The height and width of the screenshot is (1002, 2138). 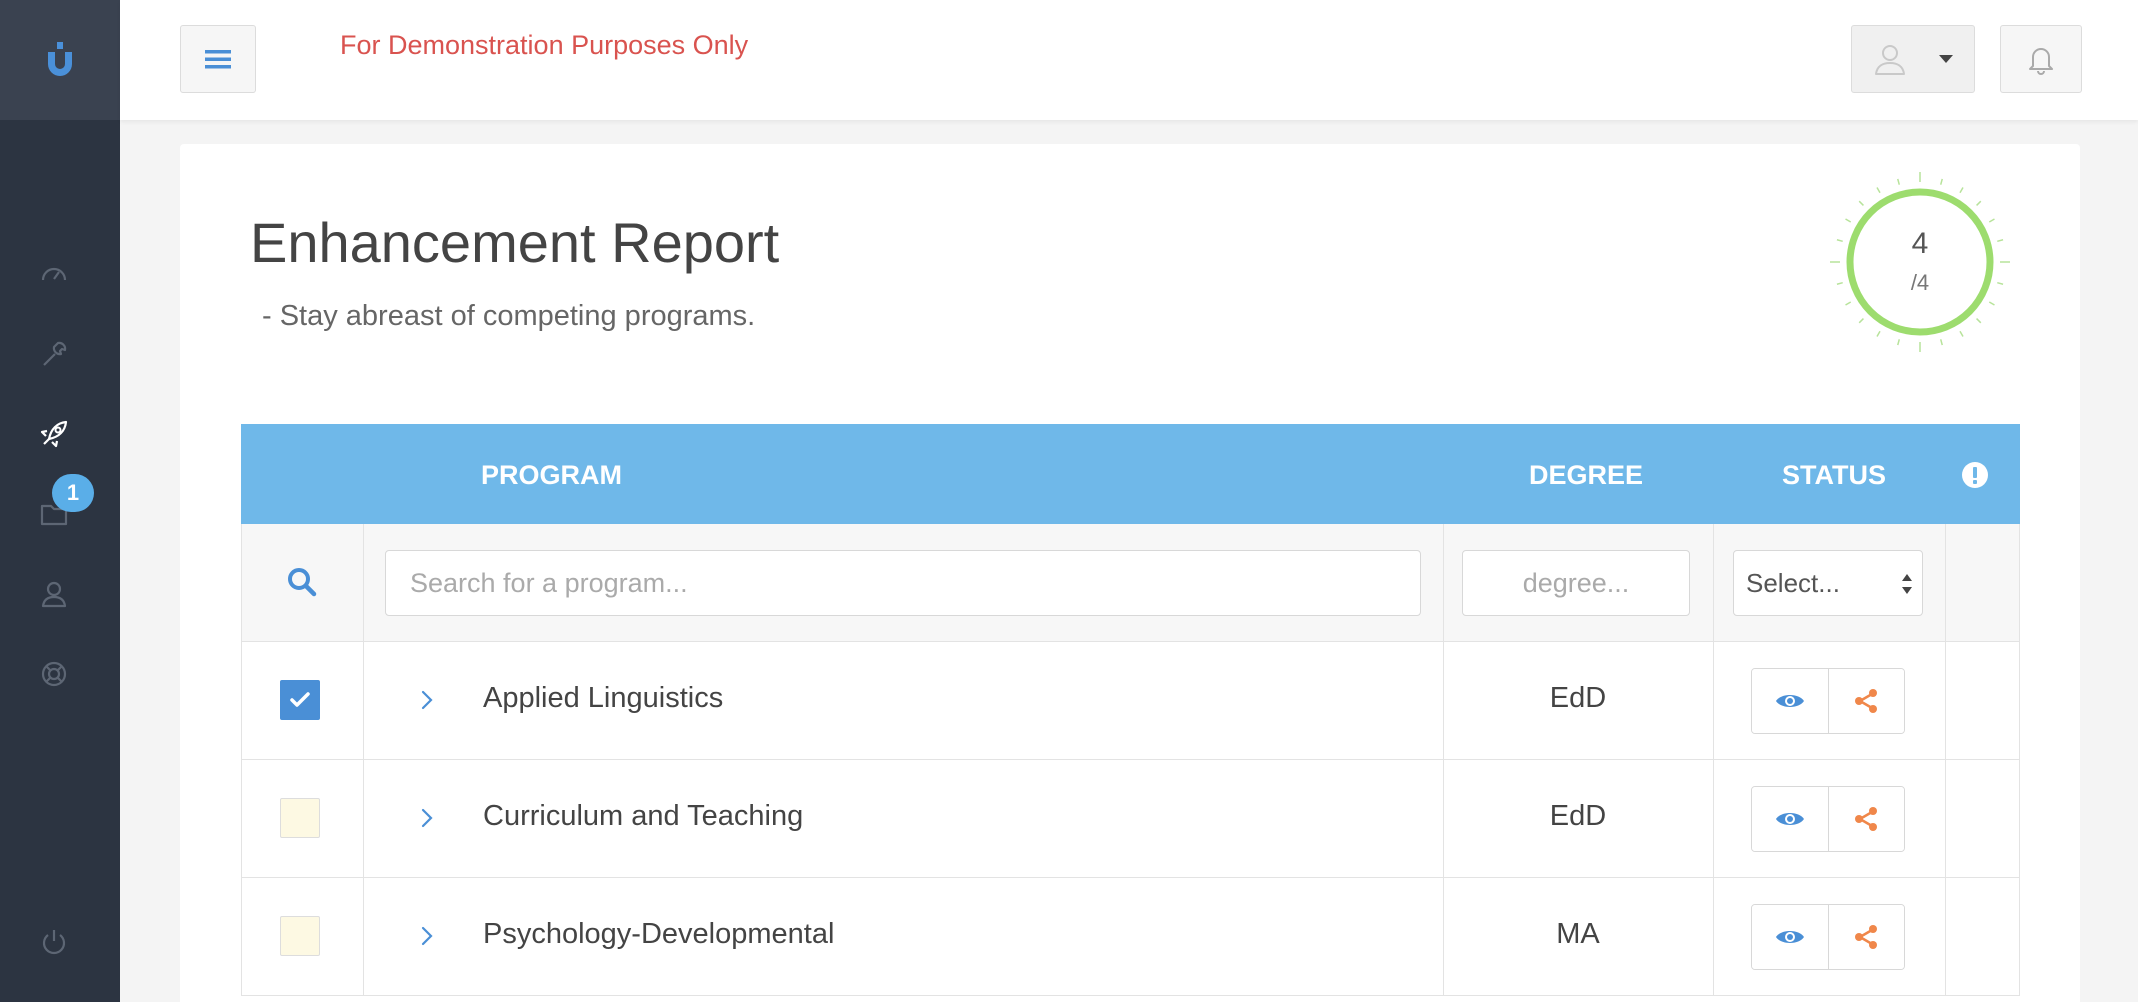 I want to click on progress-gauge: 4 /4, so click(x=1920, y=262).